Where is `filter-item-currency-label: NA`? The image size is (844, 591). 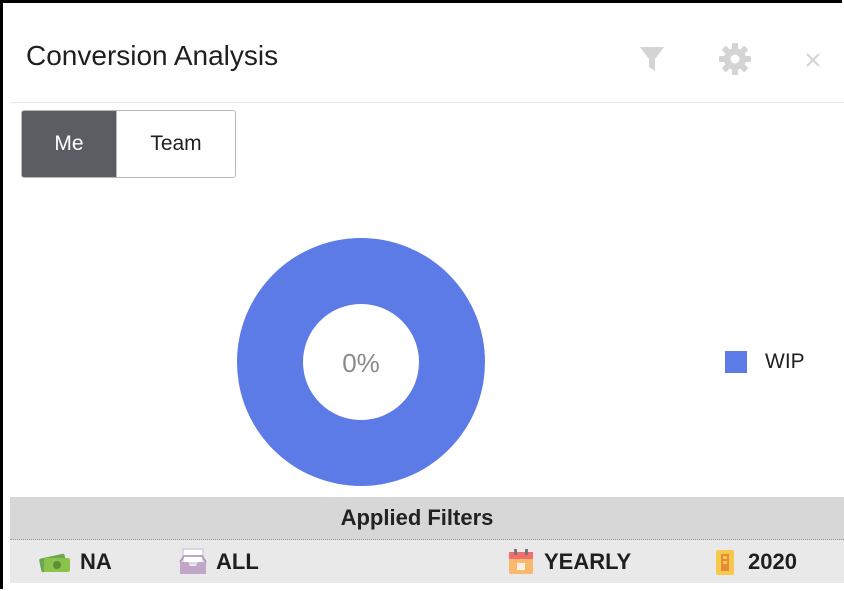 filter-item-currency-label: NA is located at coordinates (96, 561).